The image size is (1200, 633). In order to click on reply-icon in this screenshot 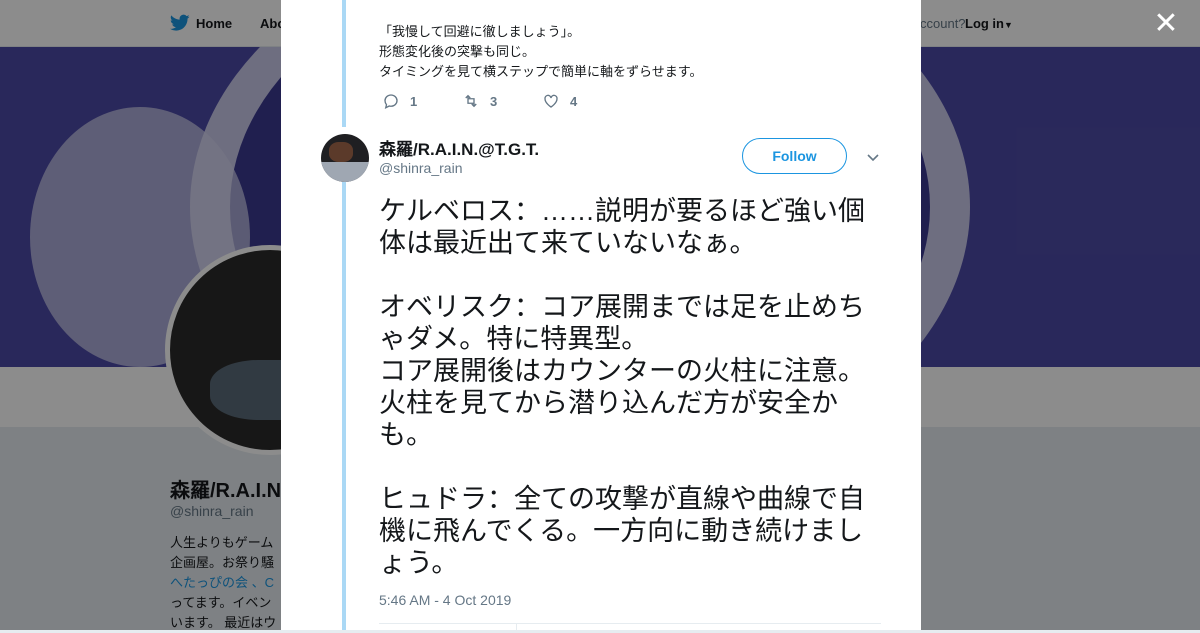, I will do `click(391, 101)`.